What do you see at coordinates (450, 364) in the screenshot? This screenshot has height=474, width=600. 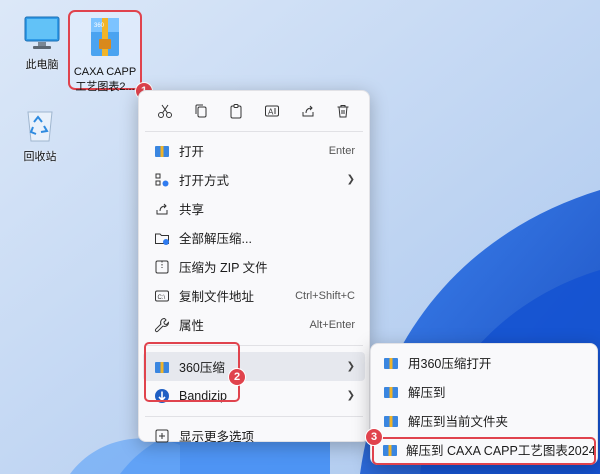 I see `submenu-item-open-with-360-label: 用360压缩打开` at bounding box center [450, 364].